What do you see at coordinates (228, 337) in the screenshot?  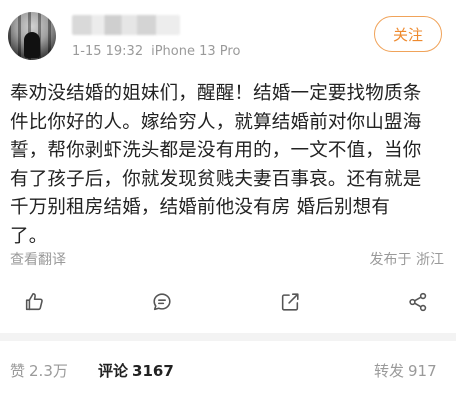 I see `section-divider` at bounding box center [228, 337].